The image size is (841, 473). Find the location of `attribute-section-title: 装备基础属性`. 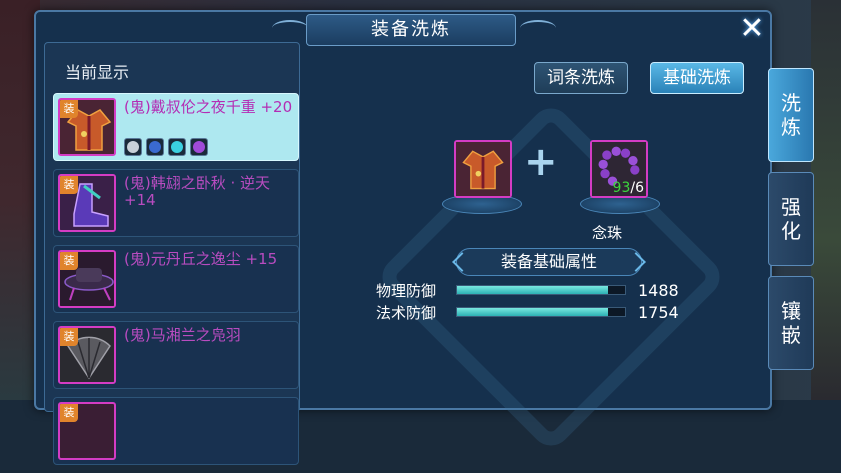

attribute-section-title: 装备基础属性 is located at coordinates (549, 262).